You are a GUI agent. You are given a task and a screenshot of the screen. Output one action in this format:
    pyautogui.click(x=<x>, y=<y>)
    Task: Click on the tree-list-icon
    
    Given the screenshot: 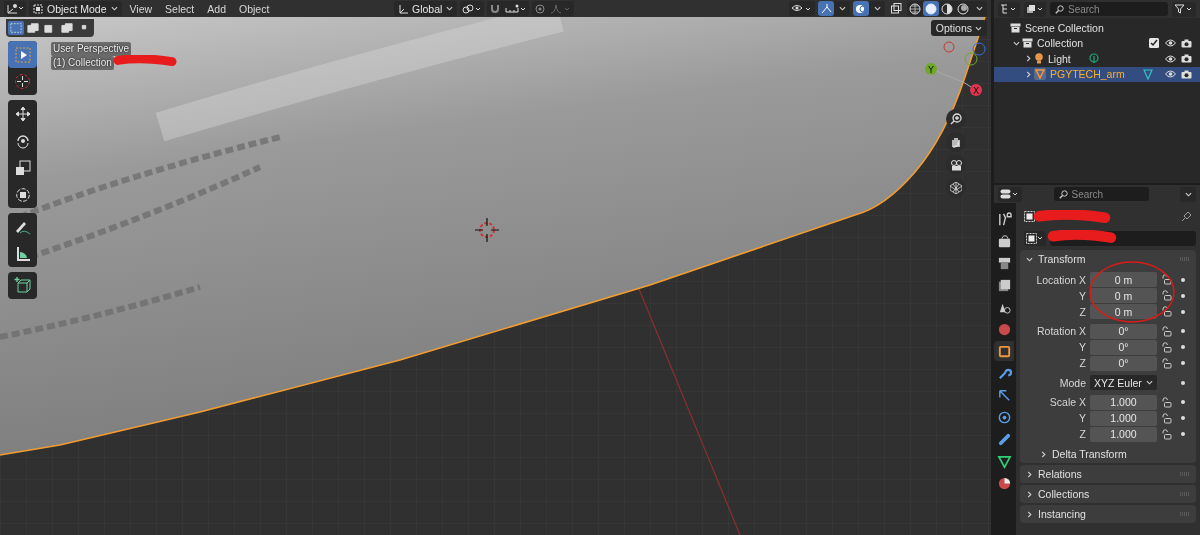 What is the action you would take?
    pyautogui.click(x=1009, y=9)
    